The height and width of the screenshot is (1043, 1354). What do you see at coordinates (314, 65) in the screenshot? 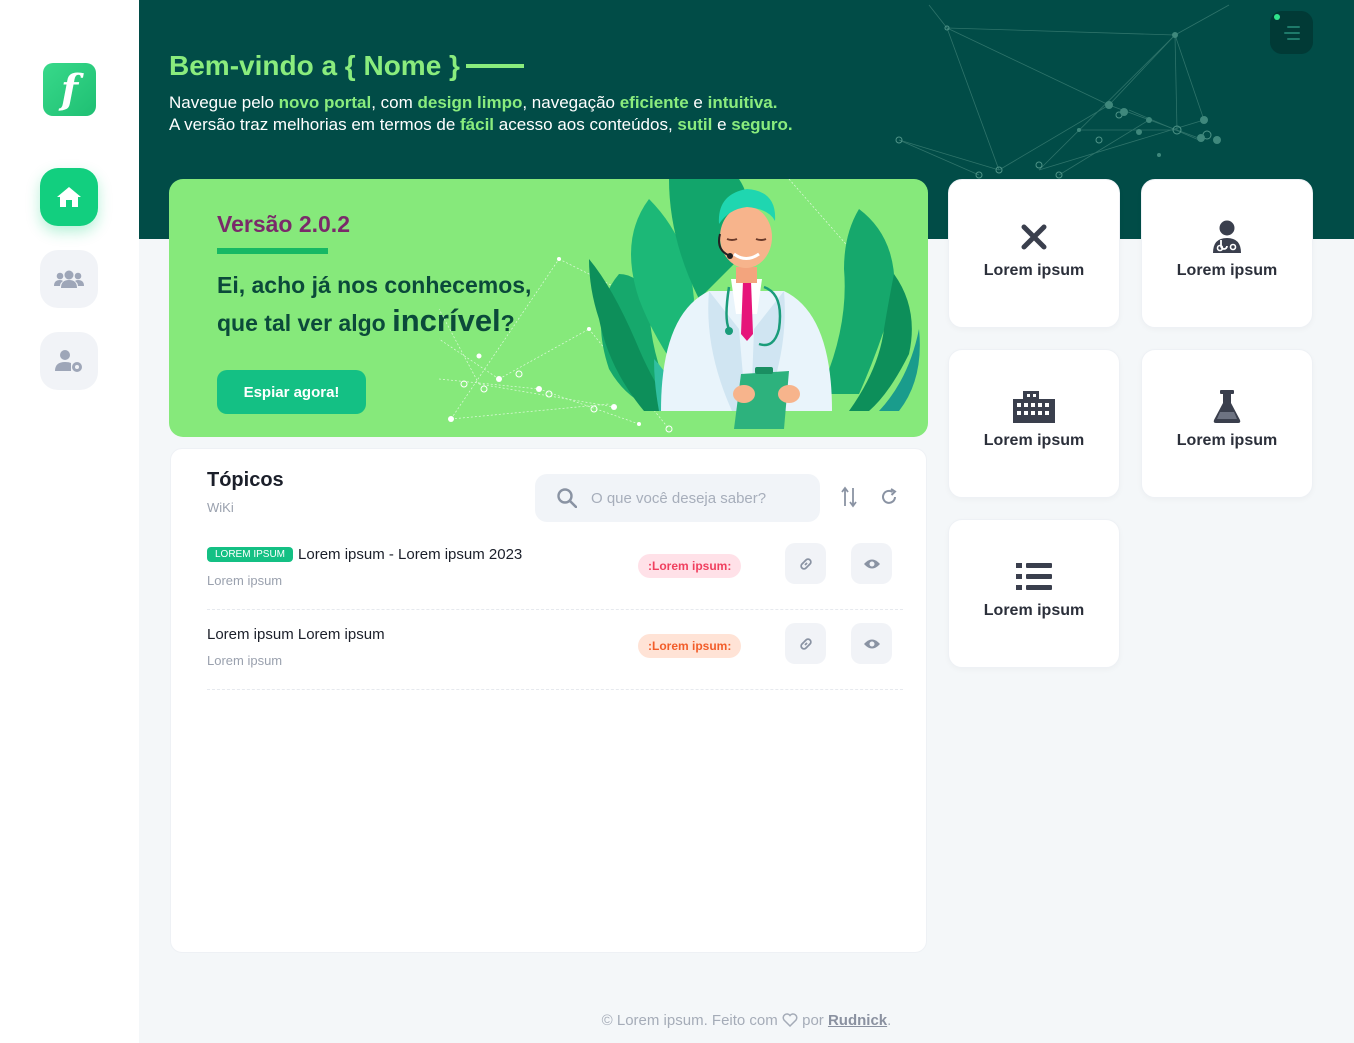
I see `welcome-text: Bem-vindo a { Nome }` at bounding box center [314, 65].